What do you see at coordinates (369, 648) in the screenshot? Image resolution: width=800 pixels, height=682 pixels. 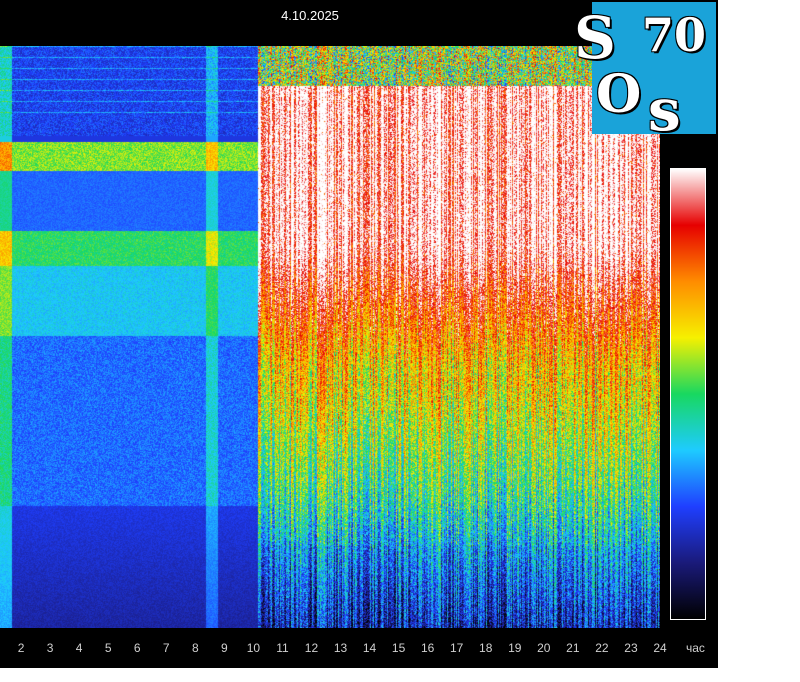 I see `x-tick-label: 14` at bounding box center [369, 648].